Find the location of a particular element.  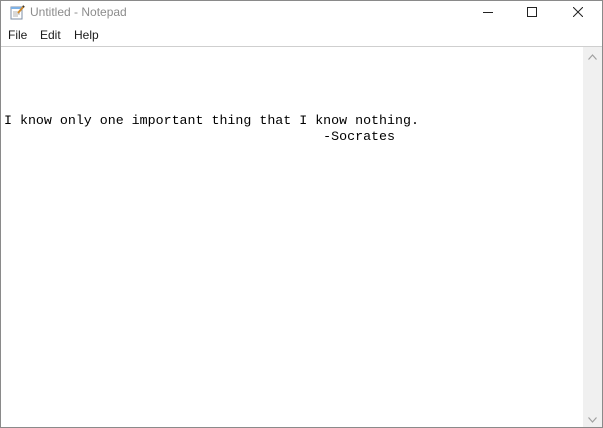

maximize-button is located at coordinates (532, 12).